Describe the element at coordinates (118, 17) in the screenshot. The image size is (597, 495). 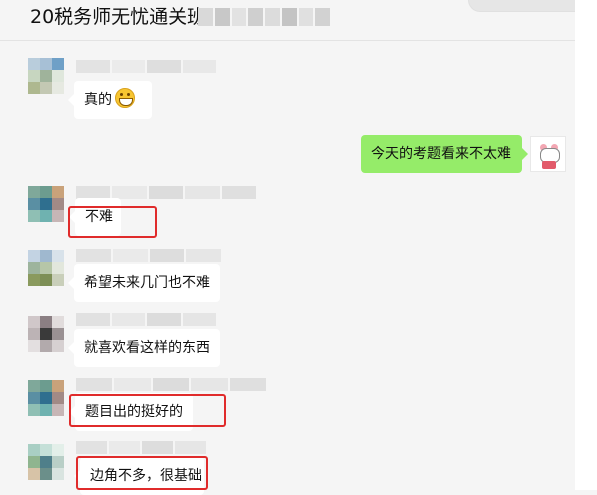
I see `chat-title: 20税务师无忧通关班` at that location.